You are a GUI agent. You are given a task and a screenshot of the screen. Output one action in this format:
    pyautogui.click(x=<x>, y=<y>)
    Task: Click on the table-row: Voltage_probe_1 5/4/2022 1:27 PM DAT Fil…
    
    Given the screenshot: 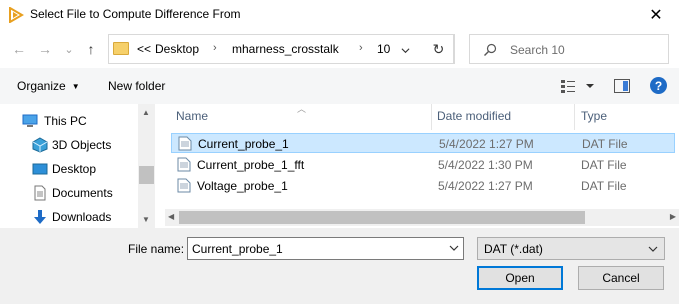 What is the action you would take?
    pyautogui.click(x=423, y=186)
    